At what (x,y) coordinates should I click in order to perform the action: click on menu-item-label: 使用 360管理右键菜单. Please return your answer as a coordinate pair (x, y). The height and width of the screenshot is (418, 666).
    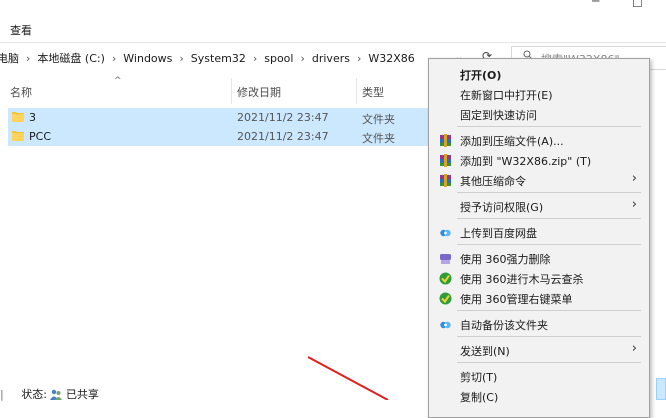
    Looking at the image, I should click on (516, 299).